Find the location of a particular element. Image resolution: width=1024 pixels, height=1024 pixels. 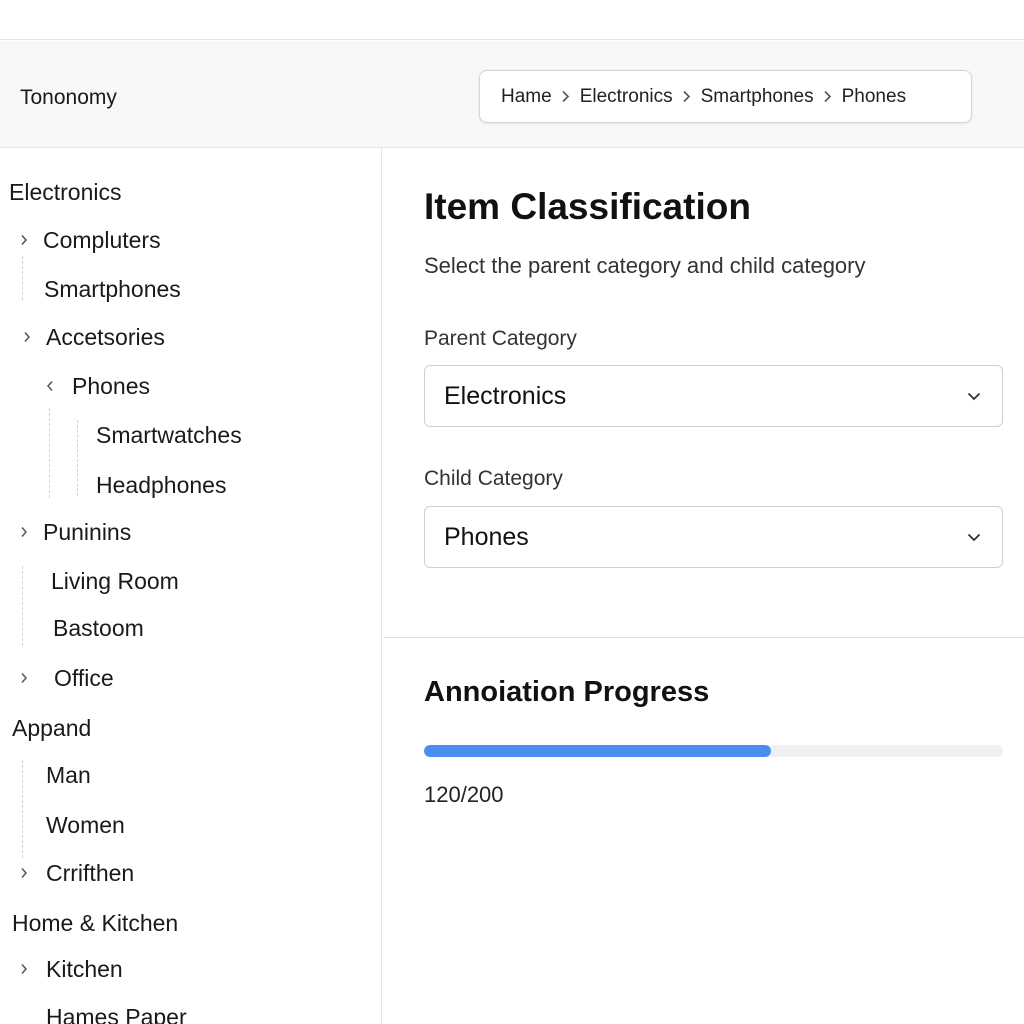

tree-item-label: Office is located at coordinates (84, 677).